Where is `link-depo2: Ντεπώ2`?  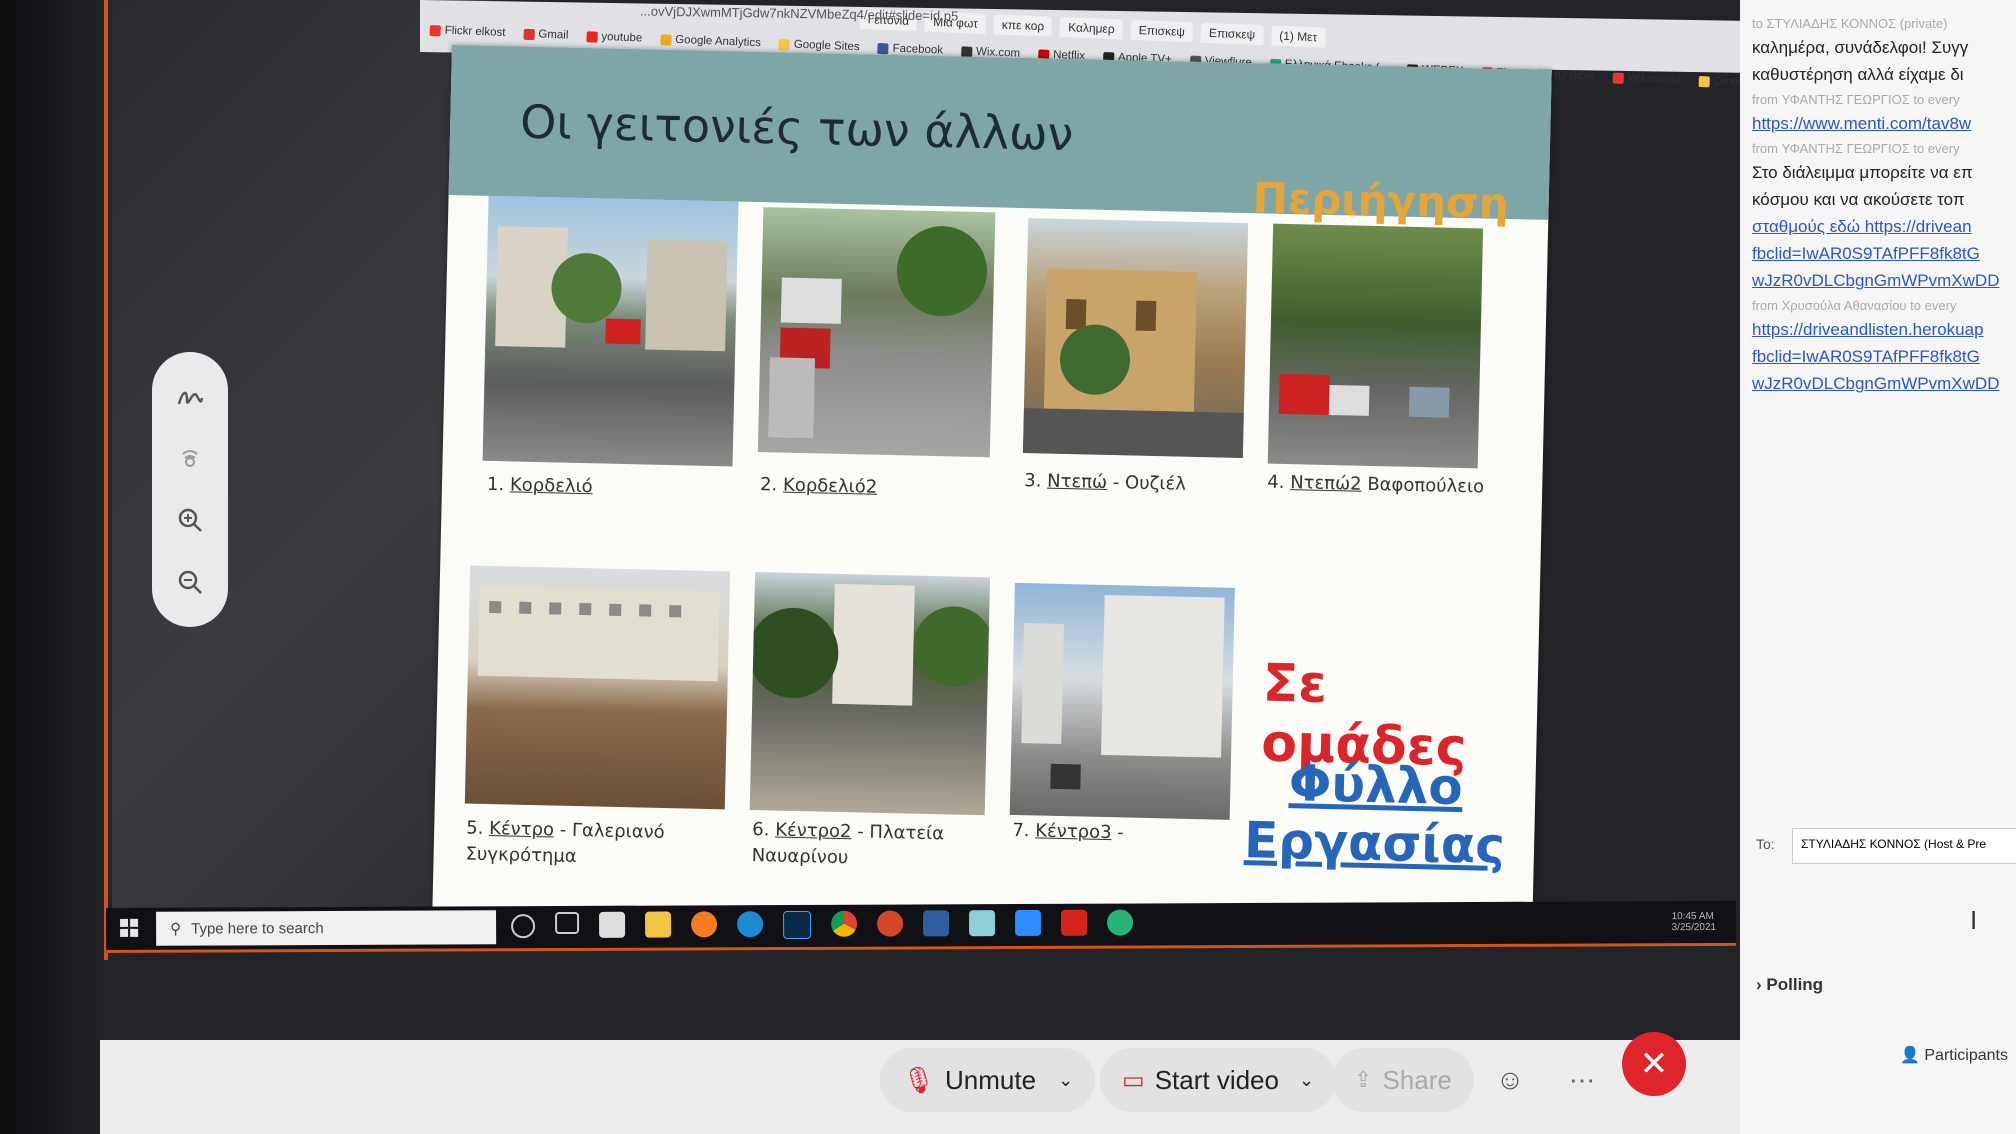 link-depo2: Ντεπώ2 is located at coordinates (1326, 483).